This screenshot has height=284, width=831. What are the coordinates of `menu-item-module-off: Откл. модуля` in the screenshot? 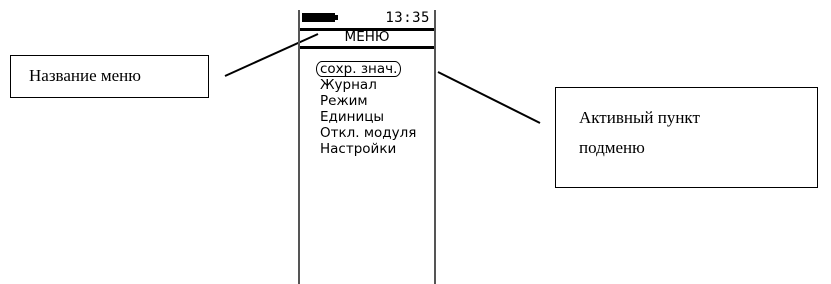 It's located at (368, 133).